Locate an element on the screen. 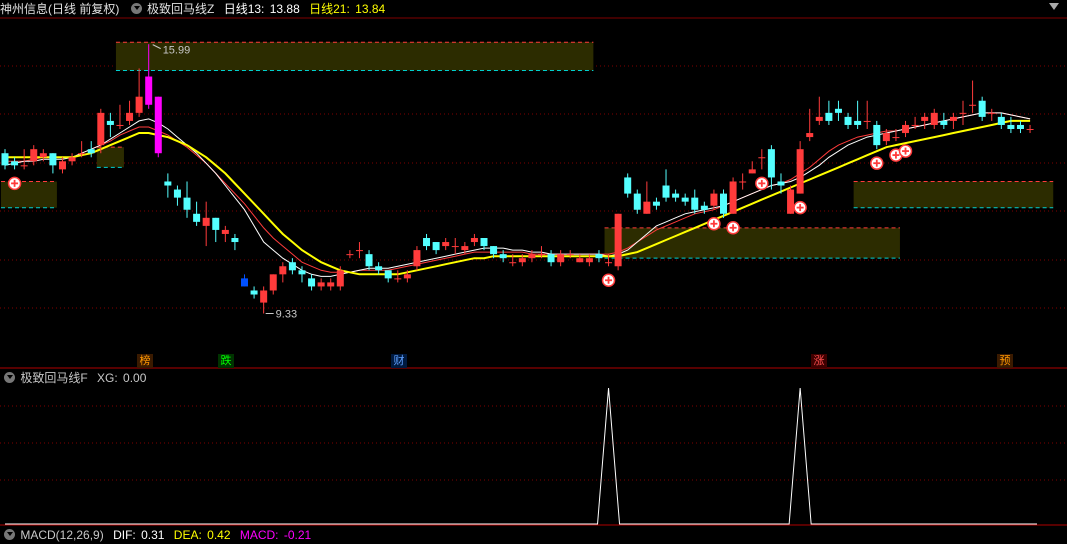 This screenshot has width=1067, height=544. event-marker-die: 跌 is located at coordinates (226, 361).